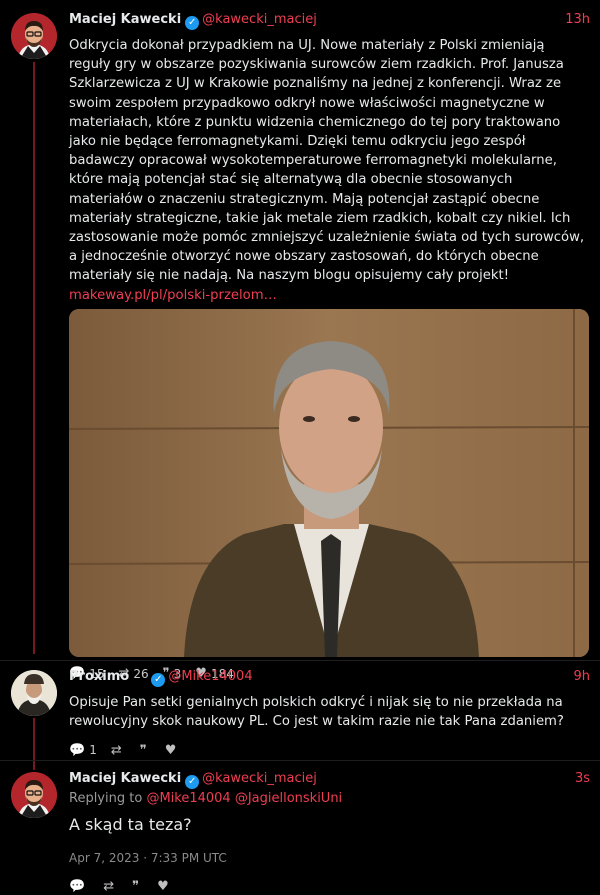 The width and height of the screenshot is (600, 895). I want to click on tweet-actions: 💬 1 ⇄ ❞ ♥, so click(329, 750).